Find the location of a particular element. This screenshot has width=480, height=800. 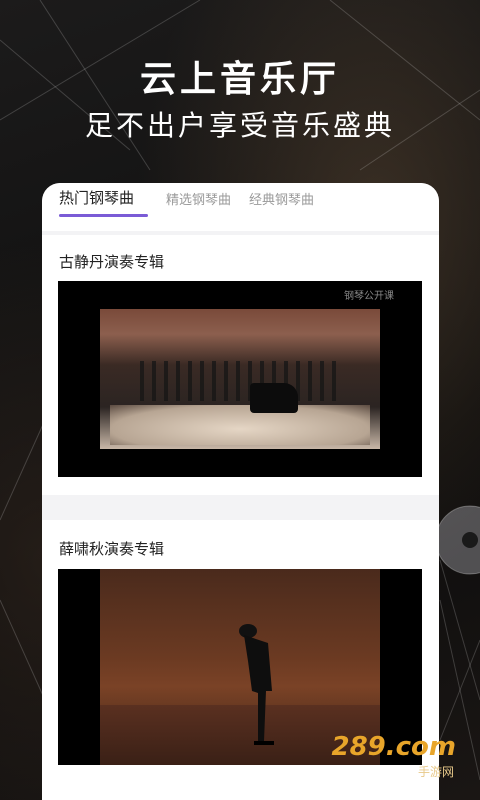

site-logo-subtitle: 手游网 is located at coordinates (435, 772).